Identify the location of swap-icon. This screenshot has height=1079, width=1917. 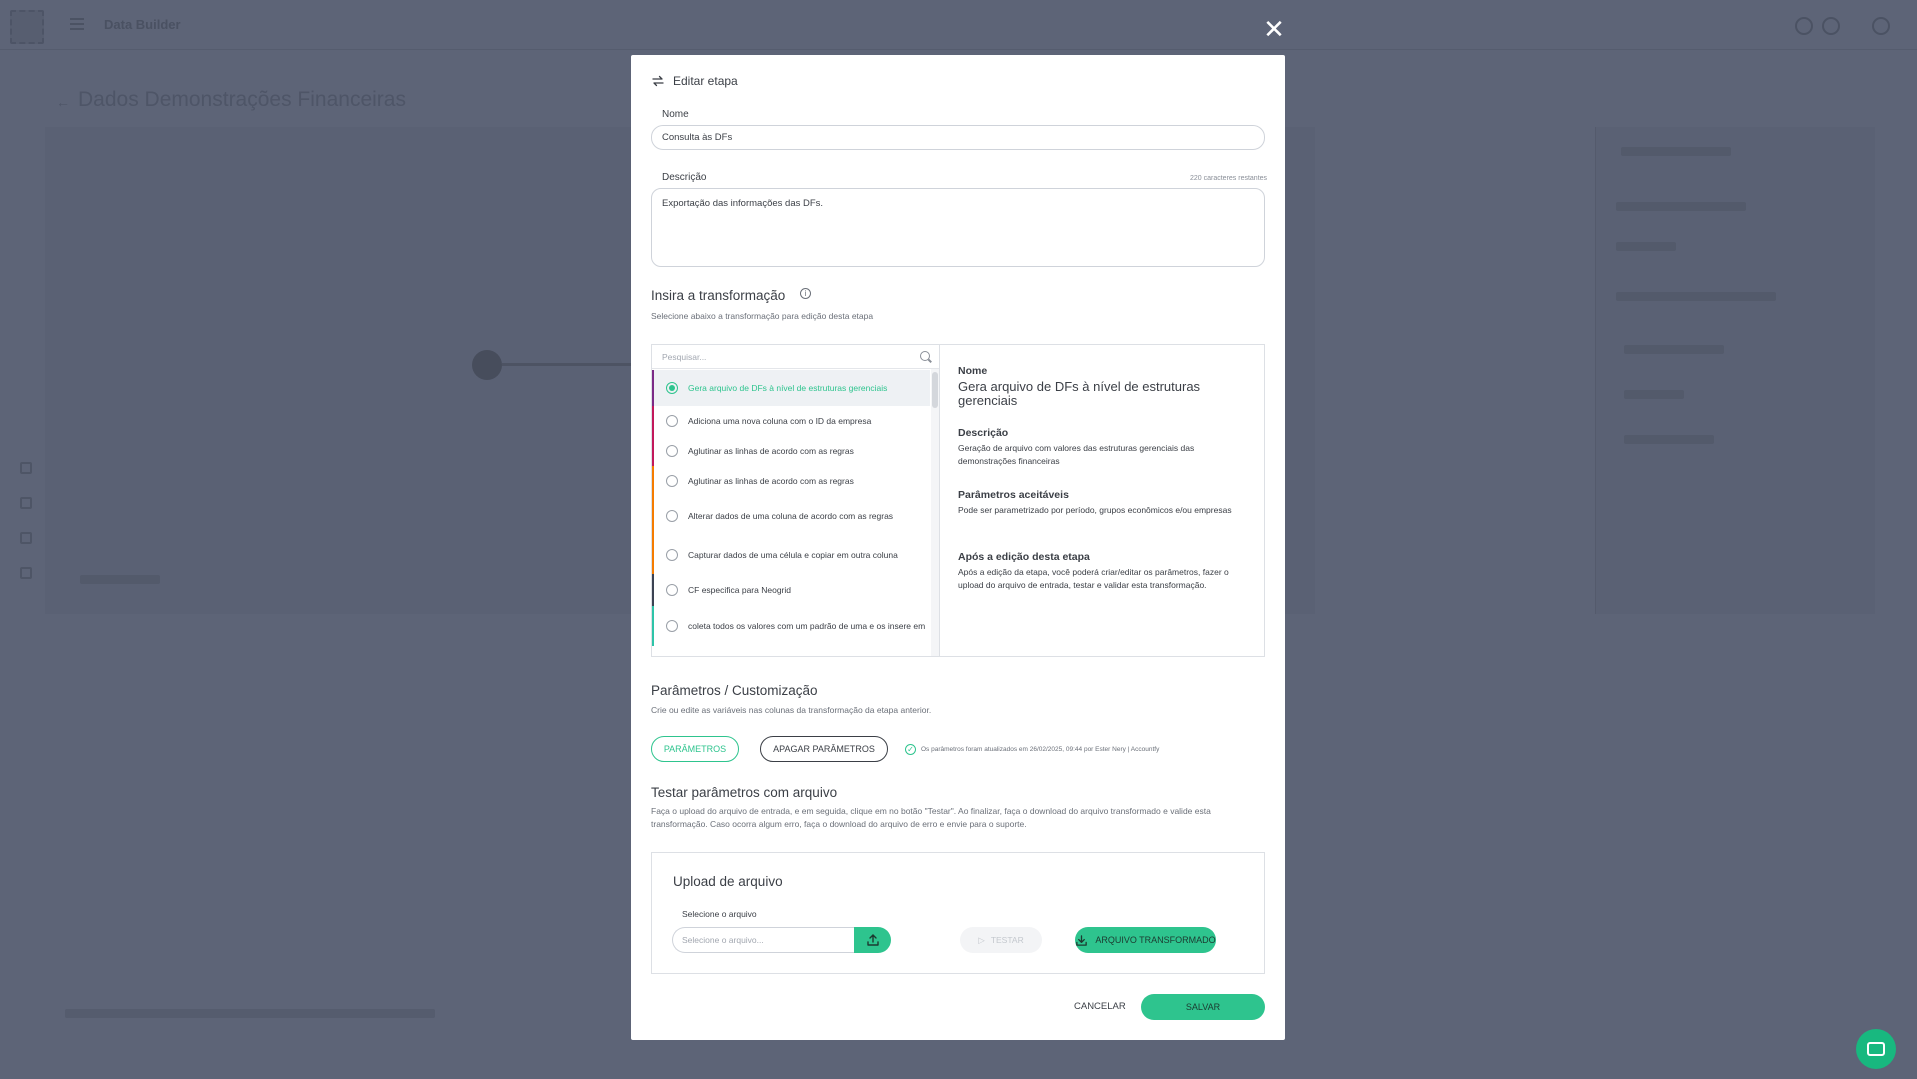
(658, 81).